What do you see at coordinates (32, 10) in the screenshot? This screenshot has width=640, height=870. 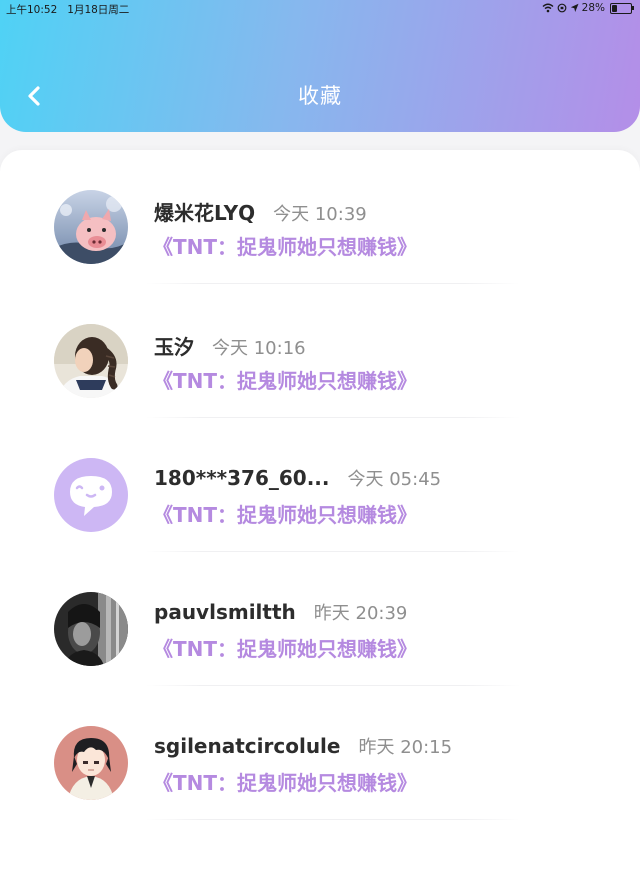 I see `status-time: 上午10:52` at bounding box center [32, 10].